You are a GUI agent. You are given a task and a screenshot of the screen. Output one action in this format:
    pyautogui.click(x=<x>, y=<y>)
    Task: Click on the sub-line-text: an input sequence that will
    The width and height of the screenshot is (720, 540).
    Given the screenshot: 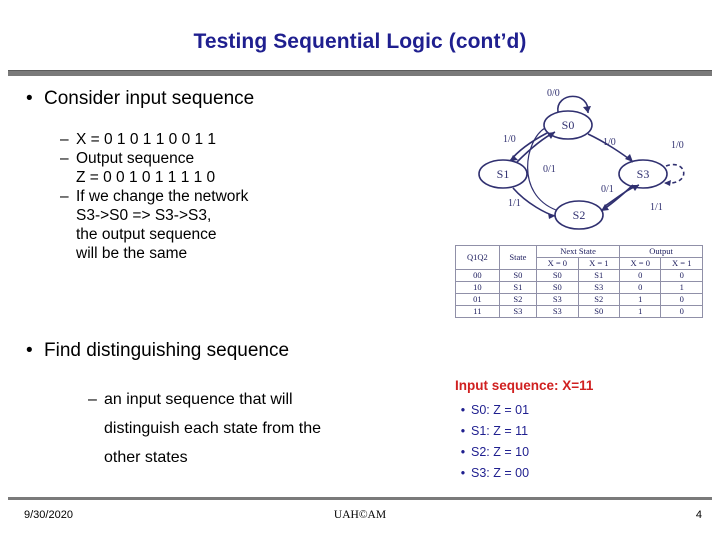 What is the action you would take?
    pyautogui.click(x=198, y=399)
    